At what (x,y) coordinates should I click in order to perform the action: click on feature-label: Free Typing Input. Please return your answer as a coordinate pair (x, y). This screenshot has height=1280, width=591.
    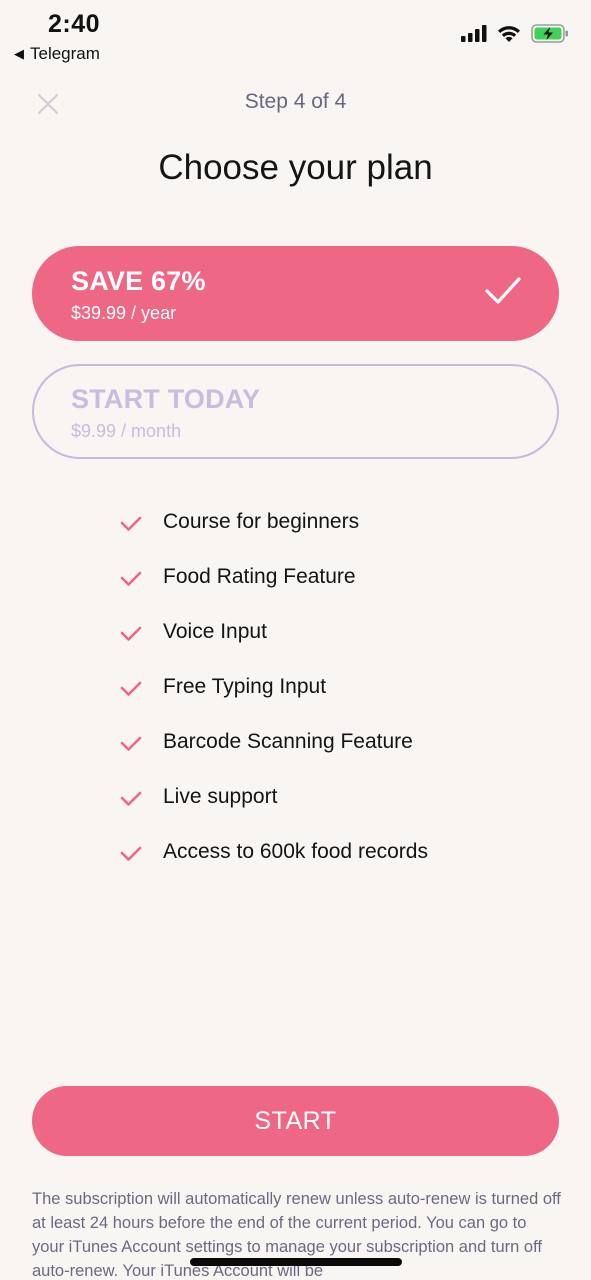
    Looking at the image, I should click on (245, 686).